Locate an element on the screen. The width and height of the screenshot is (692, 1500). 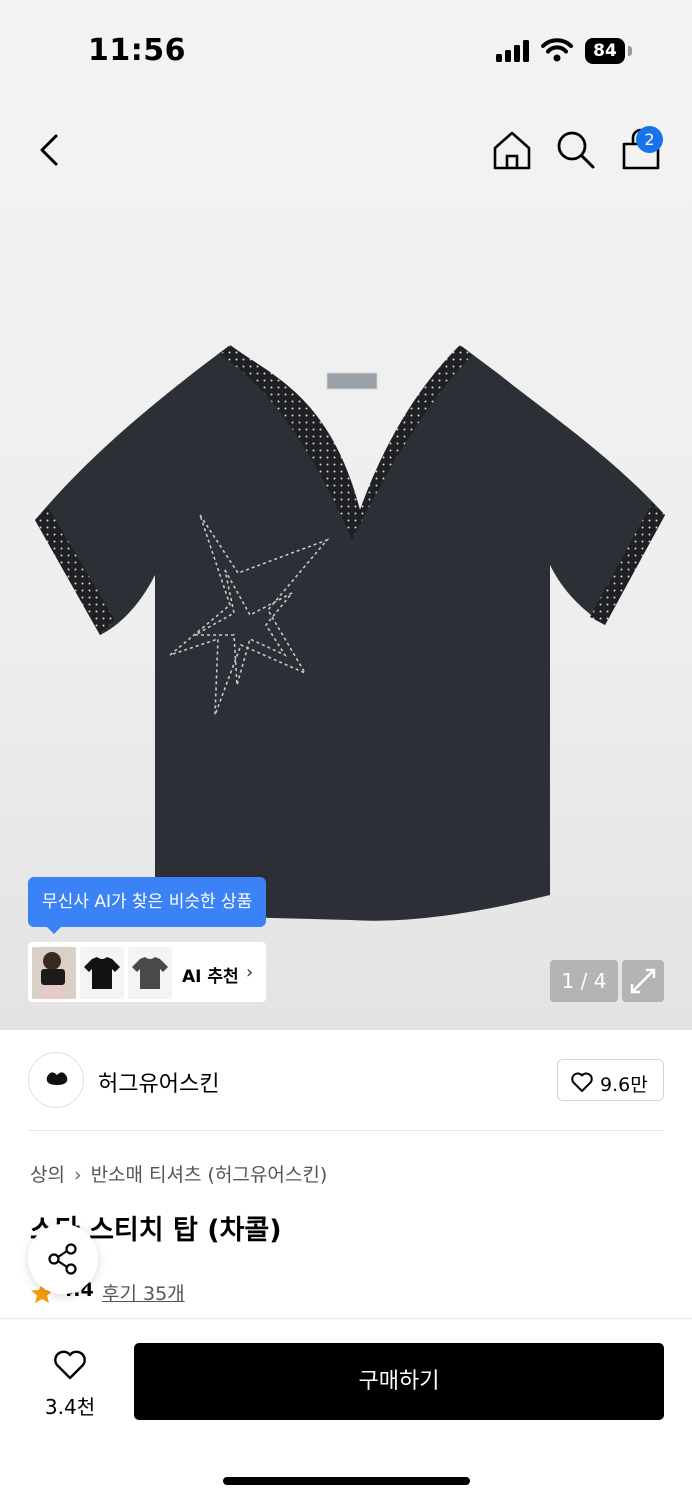
bottom-action-bar: 3.4천 구매하기 is located at coordinates (346, 1409).